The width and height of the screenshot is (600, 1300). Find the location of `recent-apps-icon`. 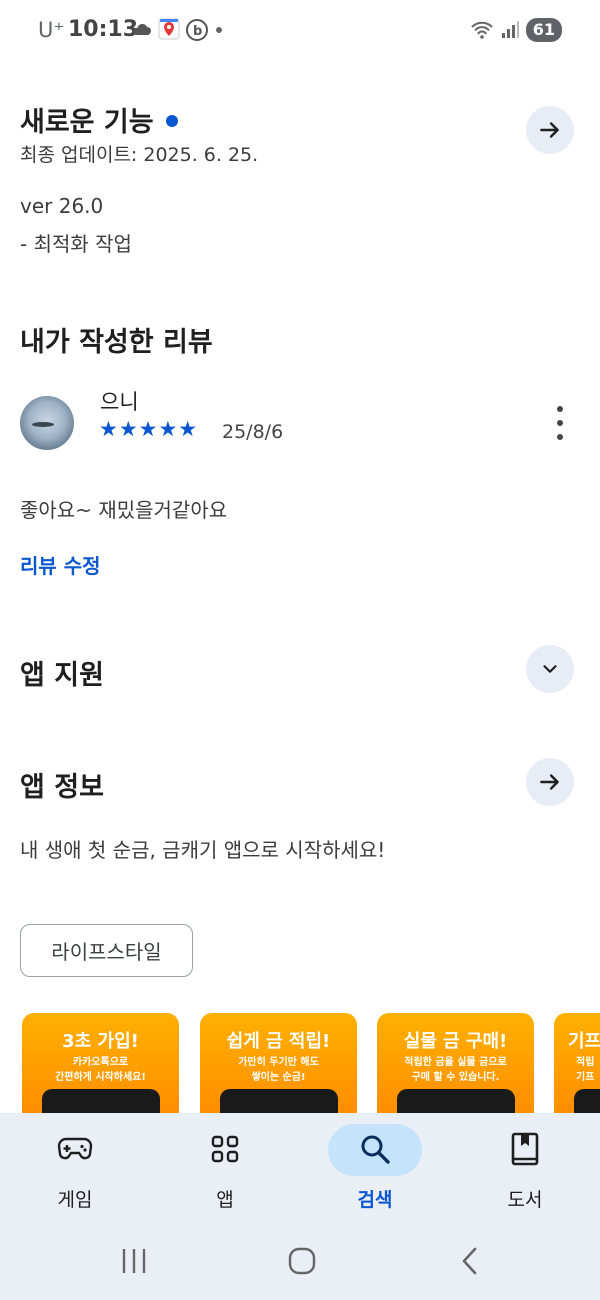

recent-apps-icon is located at coordinates (134, 1261).